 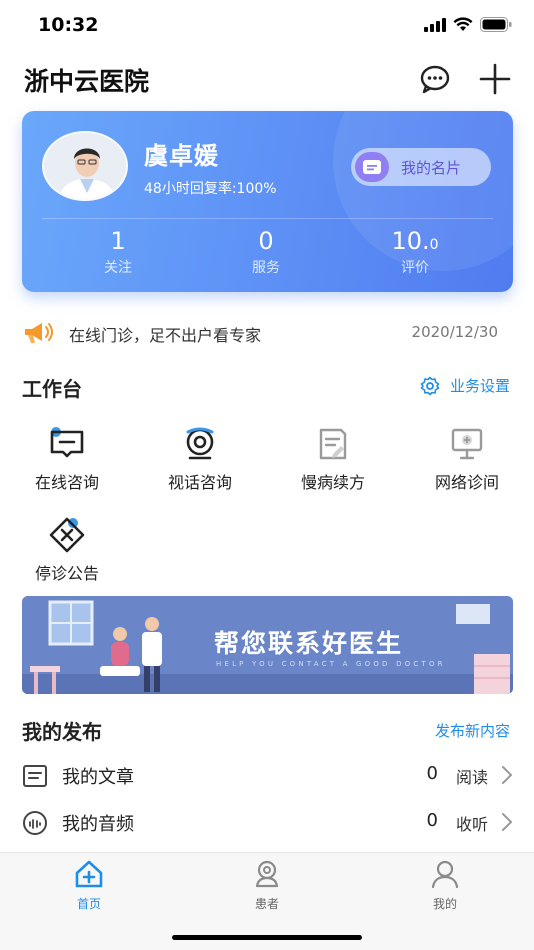 What do you see at coordinates (266, 241) in the screenshot?
I see `stat-value: 0` at bounding box center [266, 241].